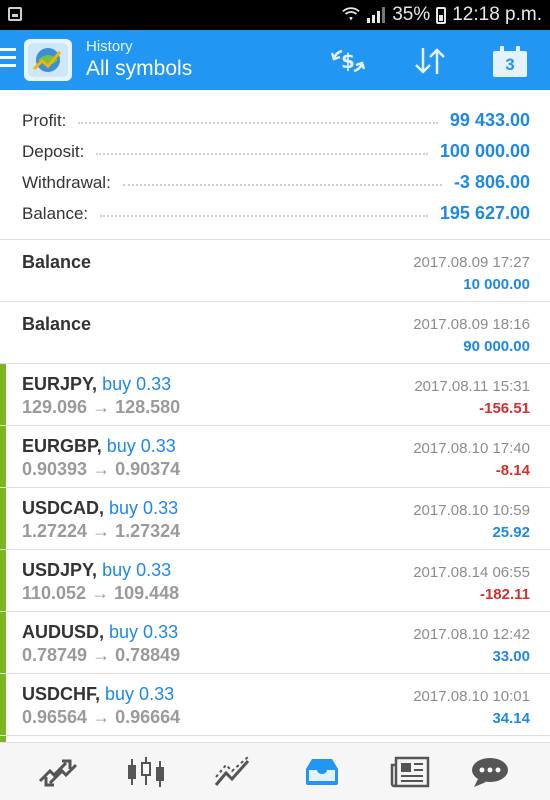 Image resolution: width=550 pixels, height=800 pixels. I want to click on news-icon, so click(410, 772).